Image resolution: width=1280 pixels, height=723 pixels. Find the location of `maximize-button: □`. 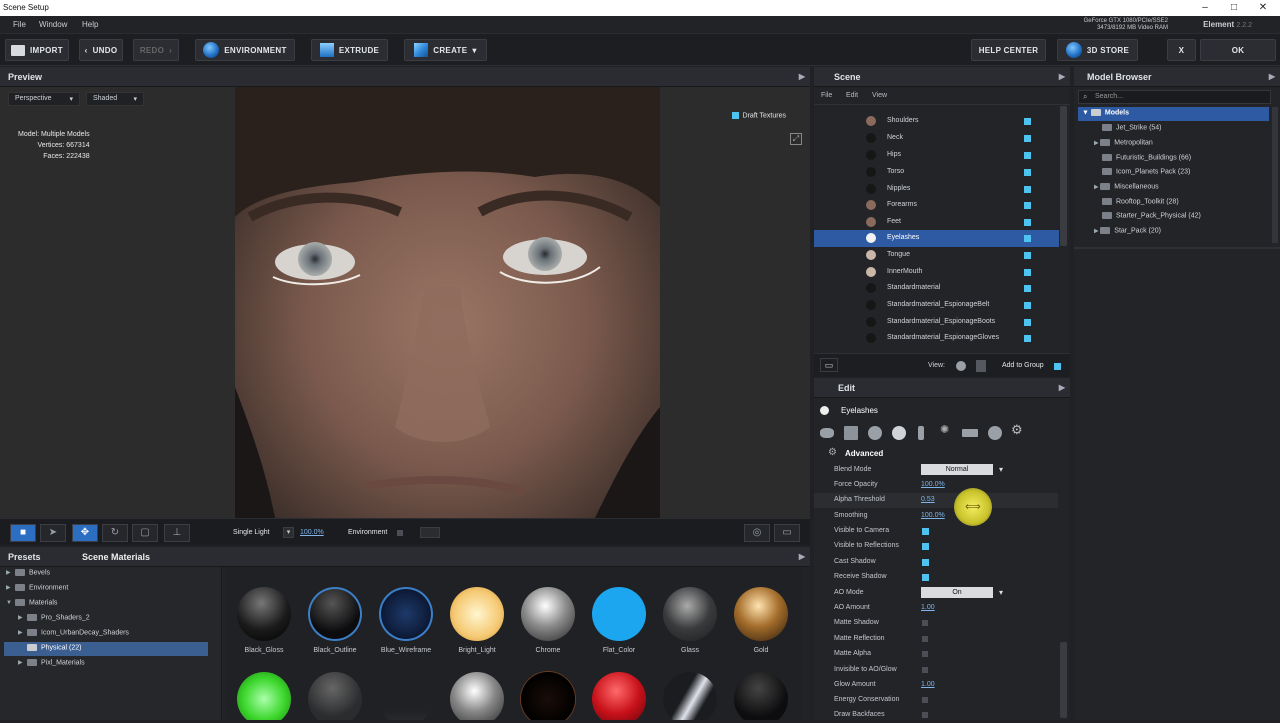

maximize-button: □ is located at coordinates (1234, 8).